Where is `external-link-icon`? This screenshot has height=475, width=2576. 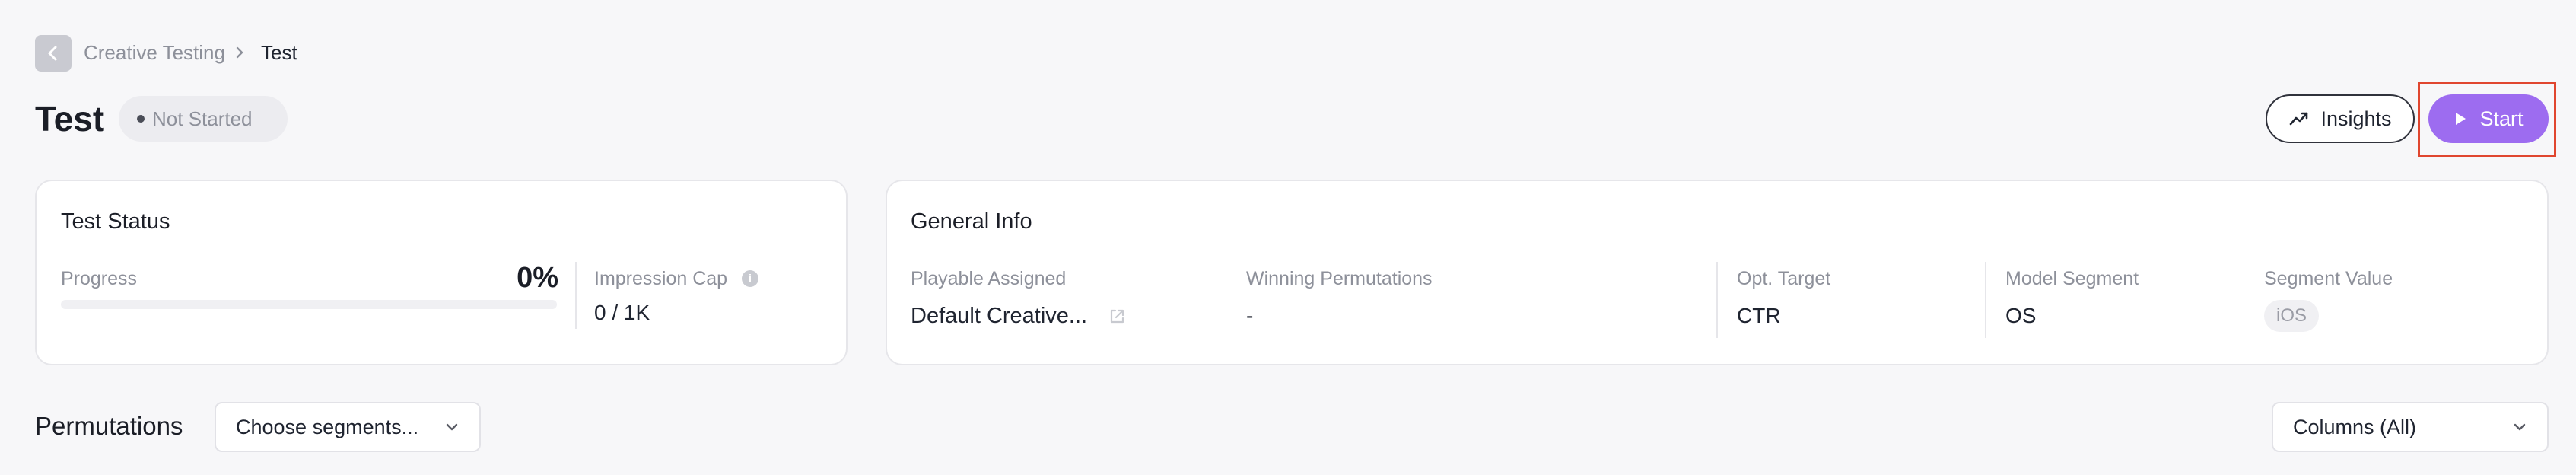 external-link-icon is located at coordinates (1117, 319).